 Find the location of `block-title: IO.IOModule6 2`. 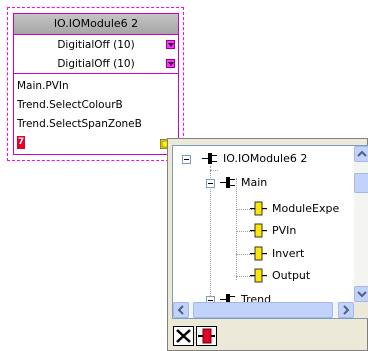

block-title: IO.IOModule6 2 is located at coordinates (96, 24).